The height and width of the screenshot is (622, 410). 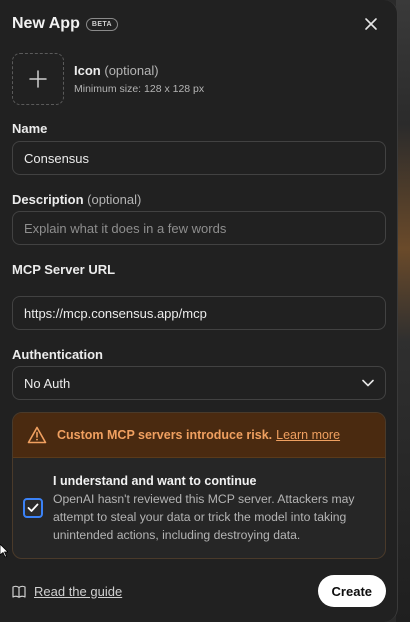 I want to click on description-input, so click(x=199, y=228).